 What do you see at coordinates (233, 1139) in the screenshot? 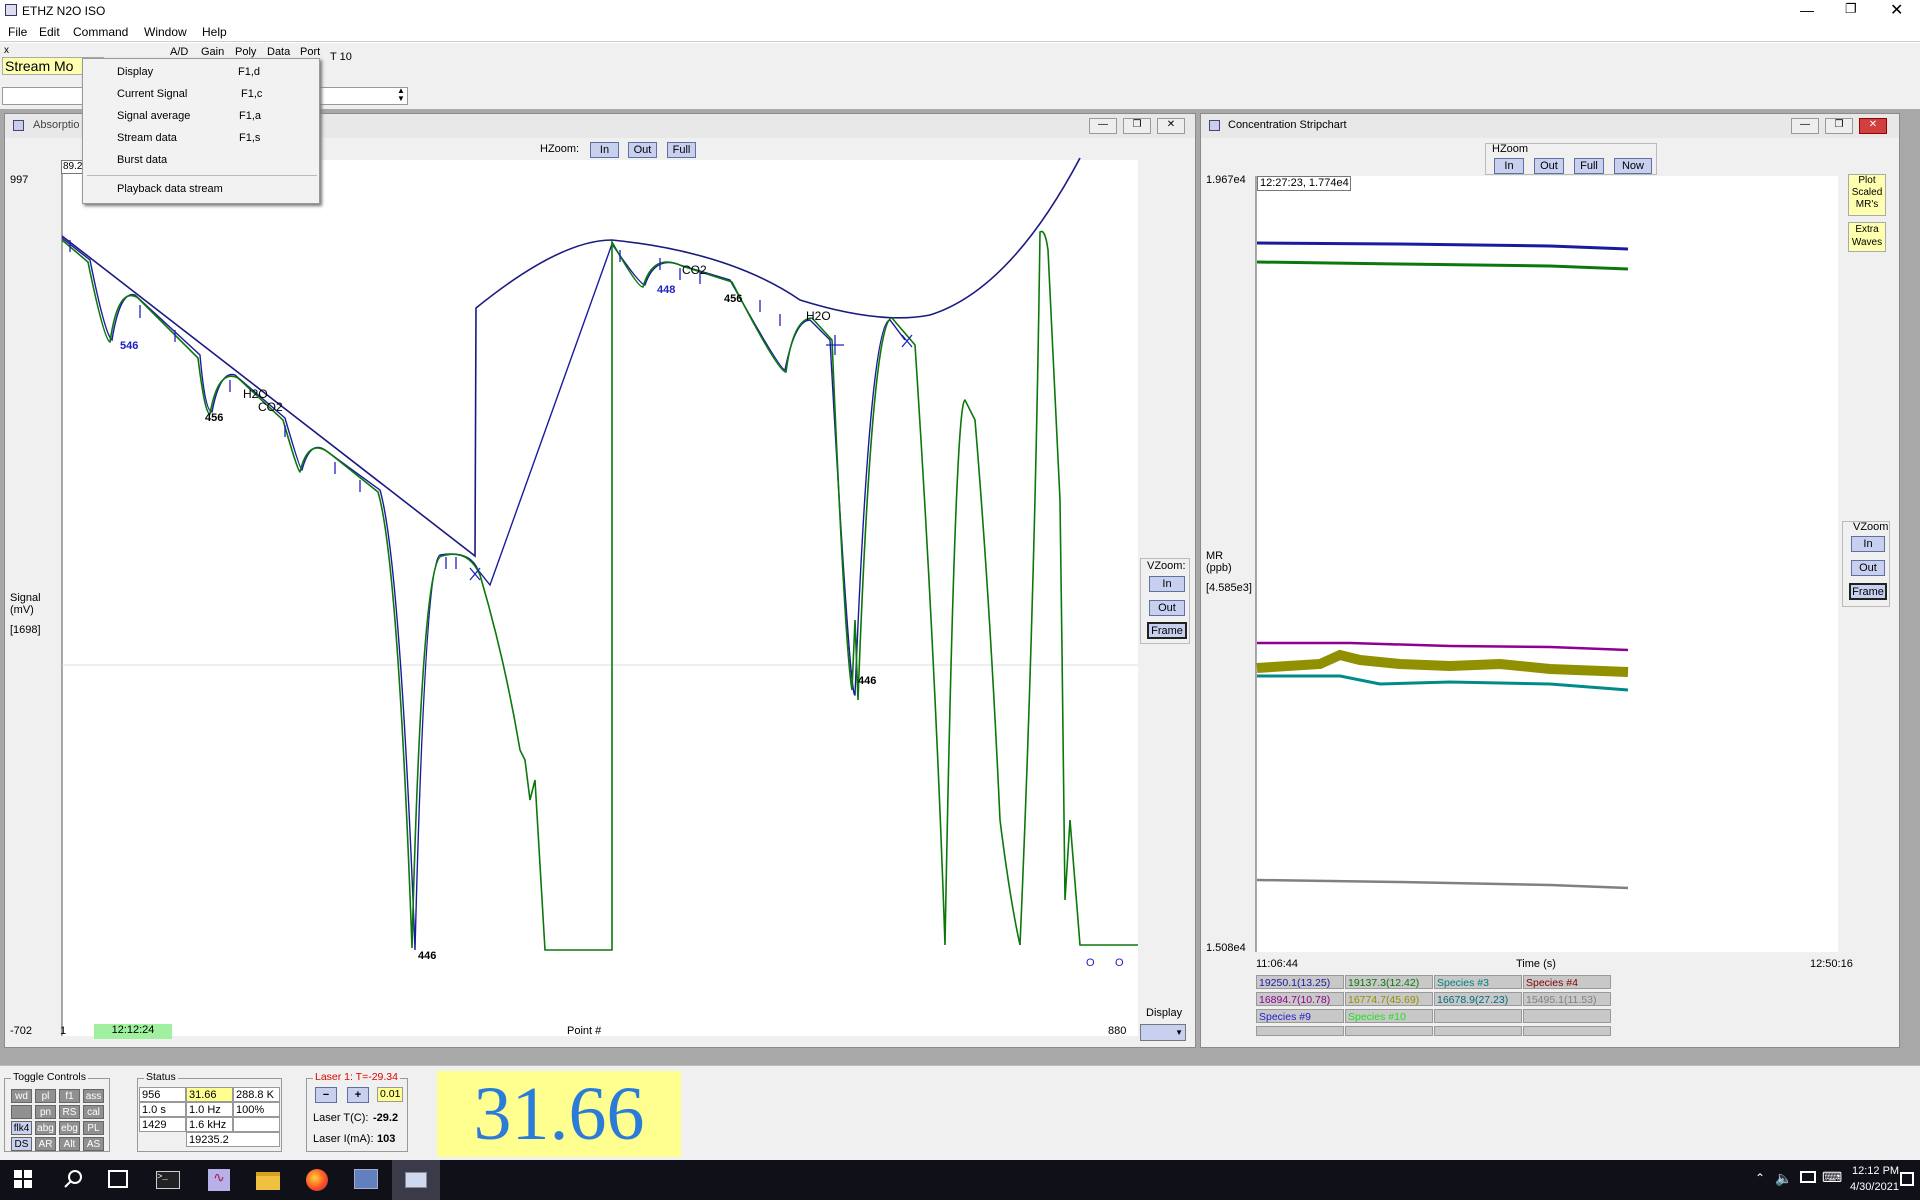
I see `status-cell: 19235.2` at bounding box center [233, 1139].